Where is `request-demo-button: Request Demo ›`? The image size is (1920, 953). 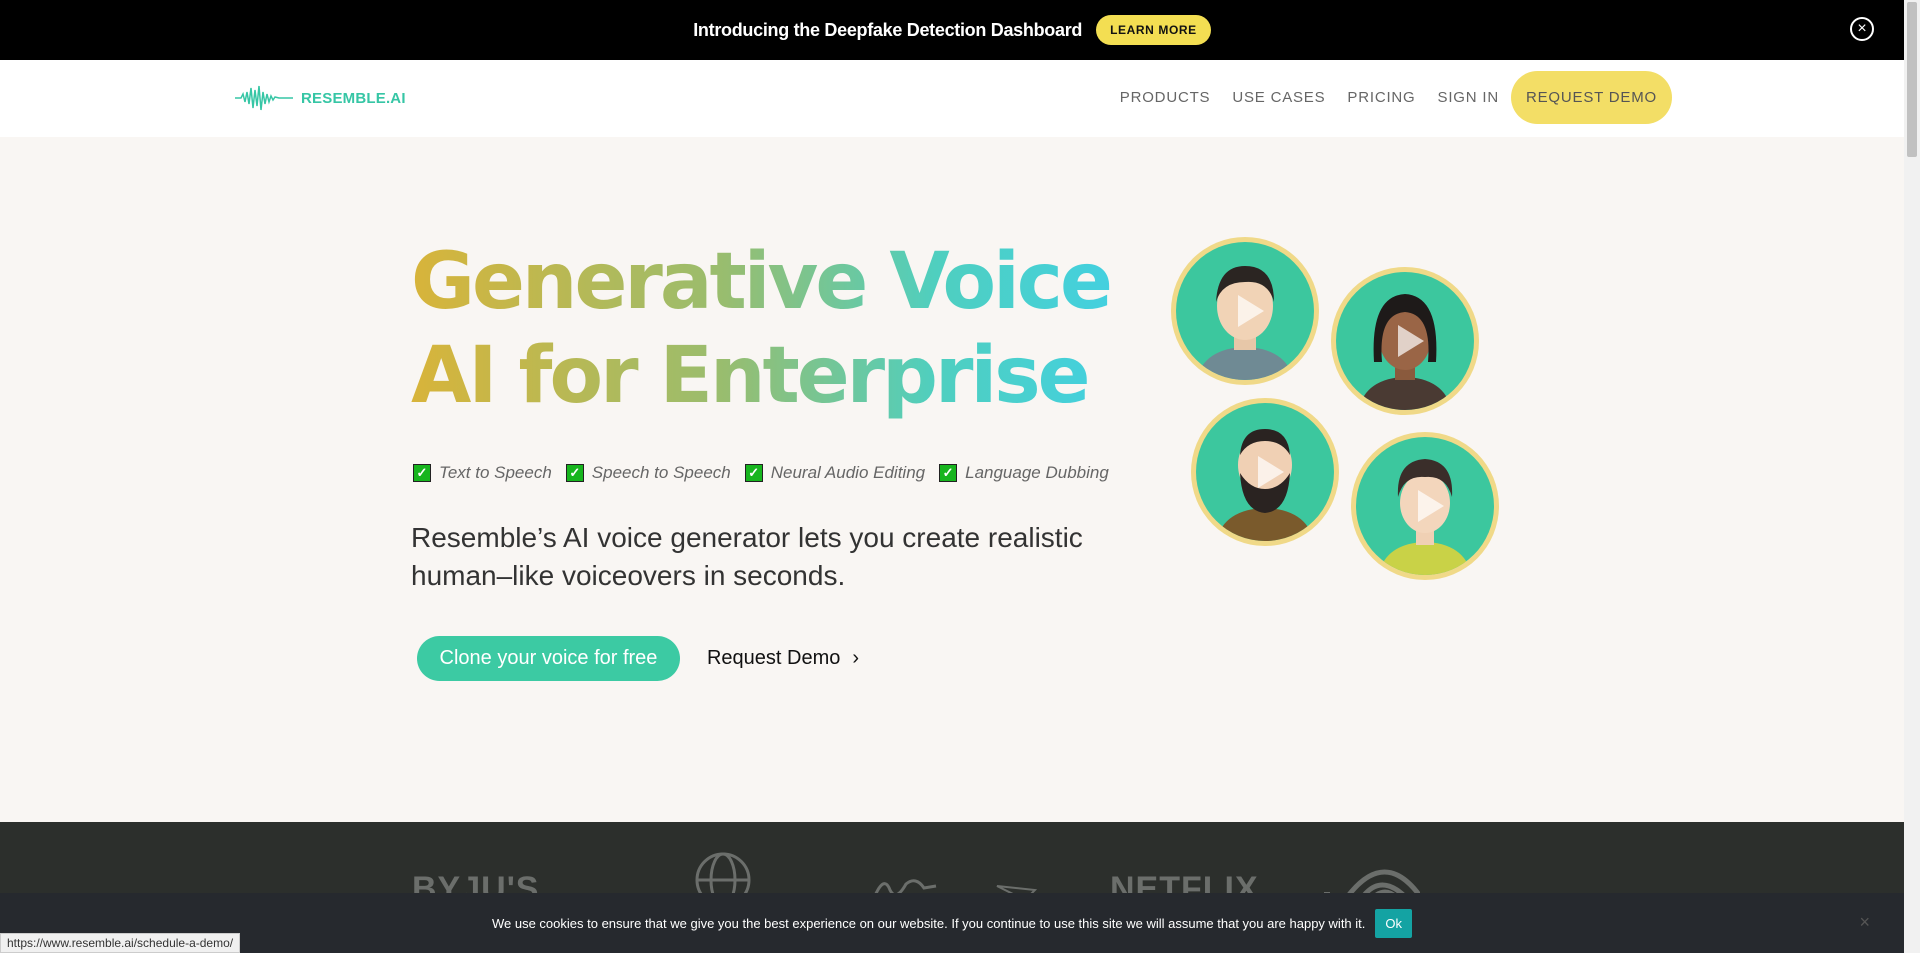
request-demo-button: Request Demo › is located at coordinates (783, 658).